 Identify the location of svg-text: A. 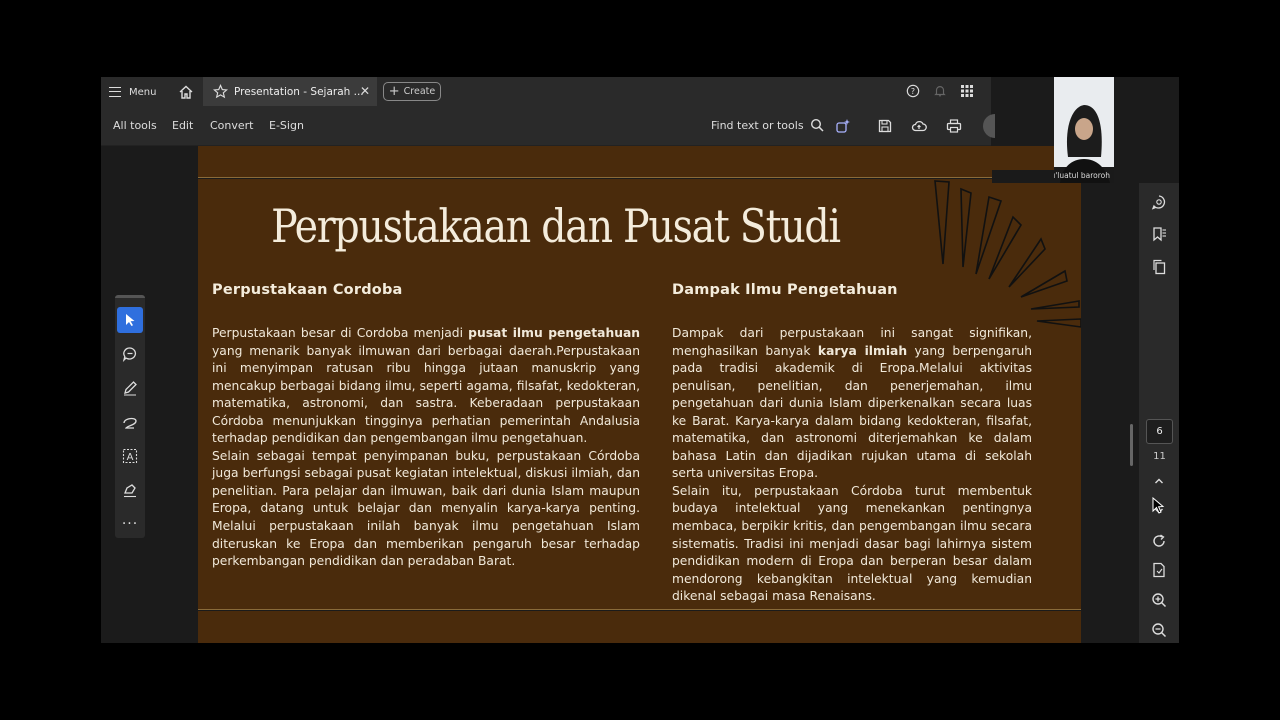
(130, 457).